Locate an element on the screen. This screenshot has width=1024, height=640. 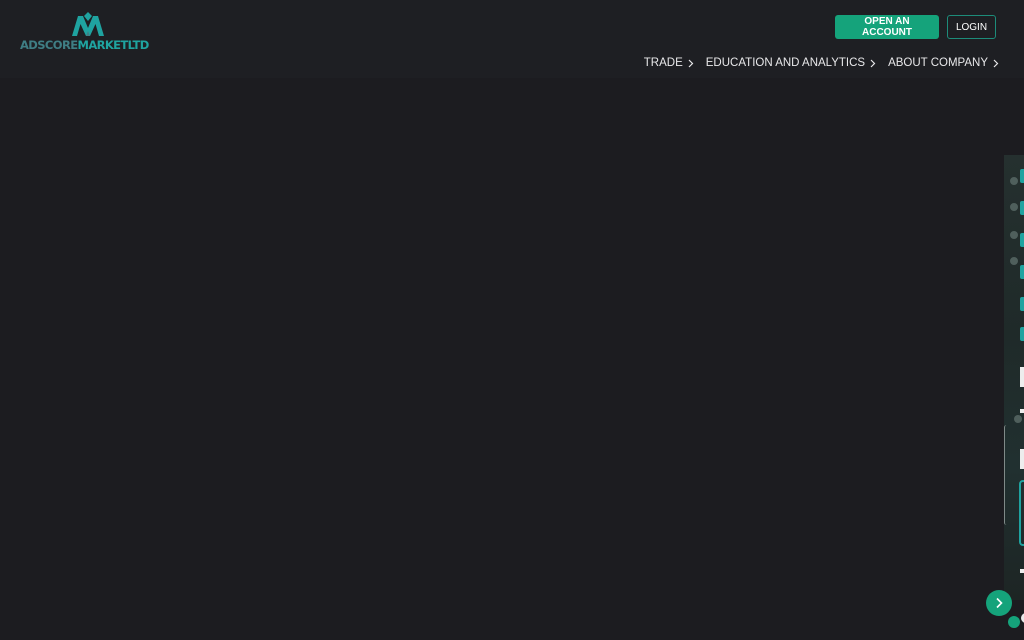
hero-slide-peek is located at coordinates (1014, 377).